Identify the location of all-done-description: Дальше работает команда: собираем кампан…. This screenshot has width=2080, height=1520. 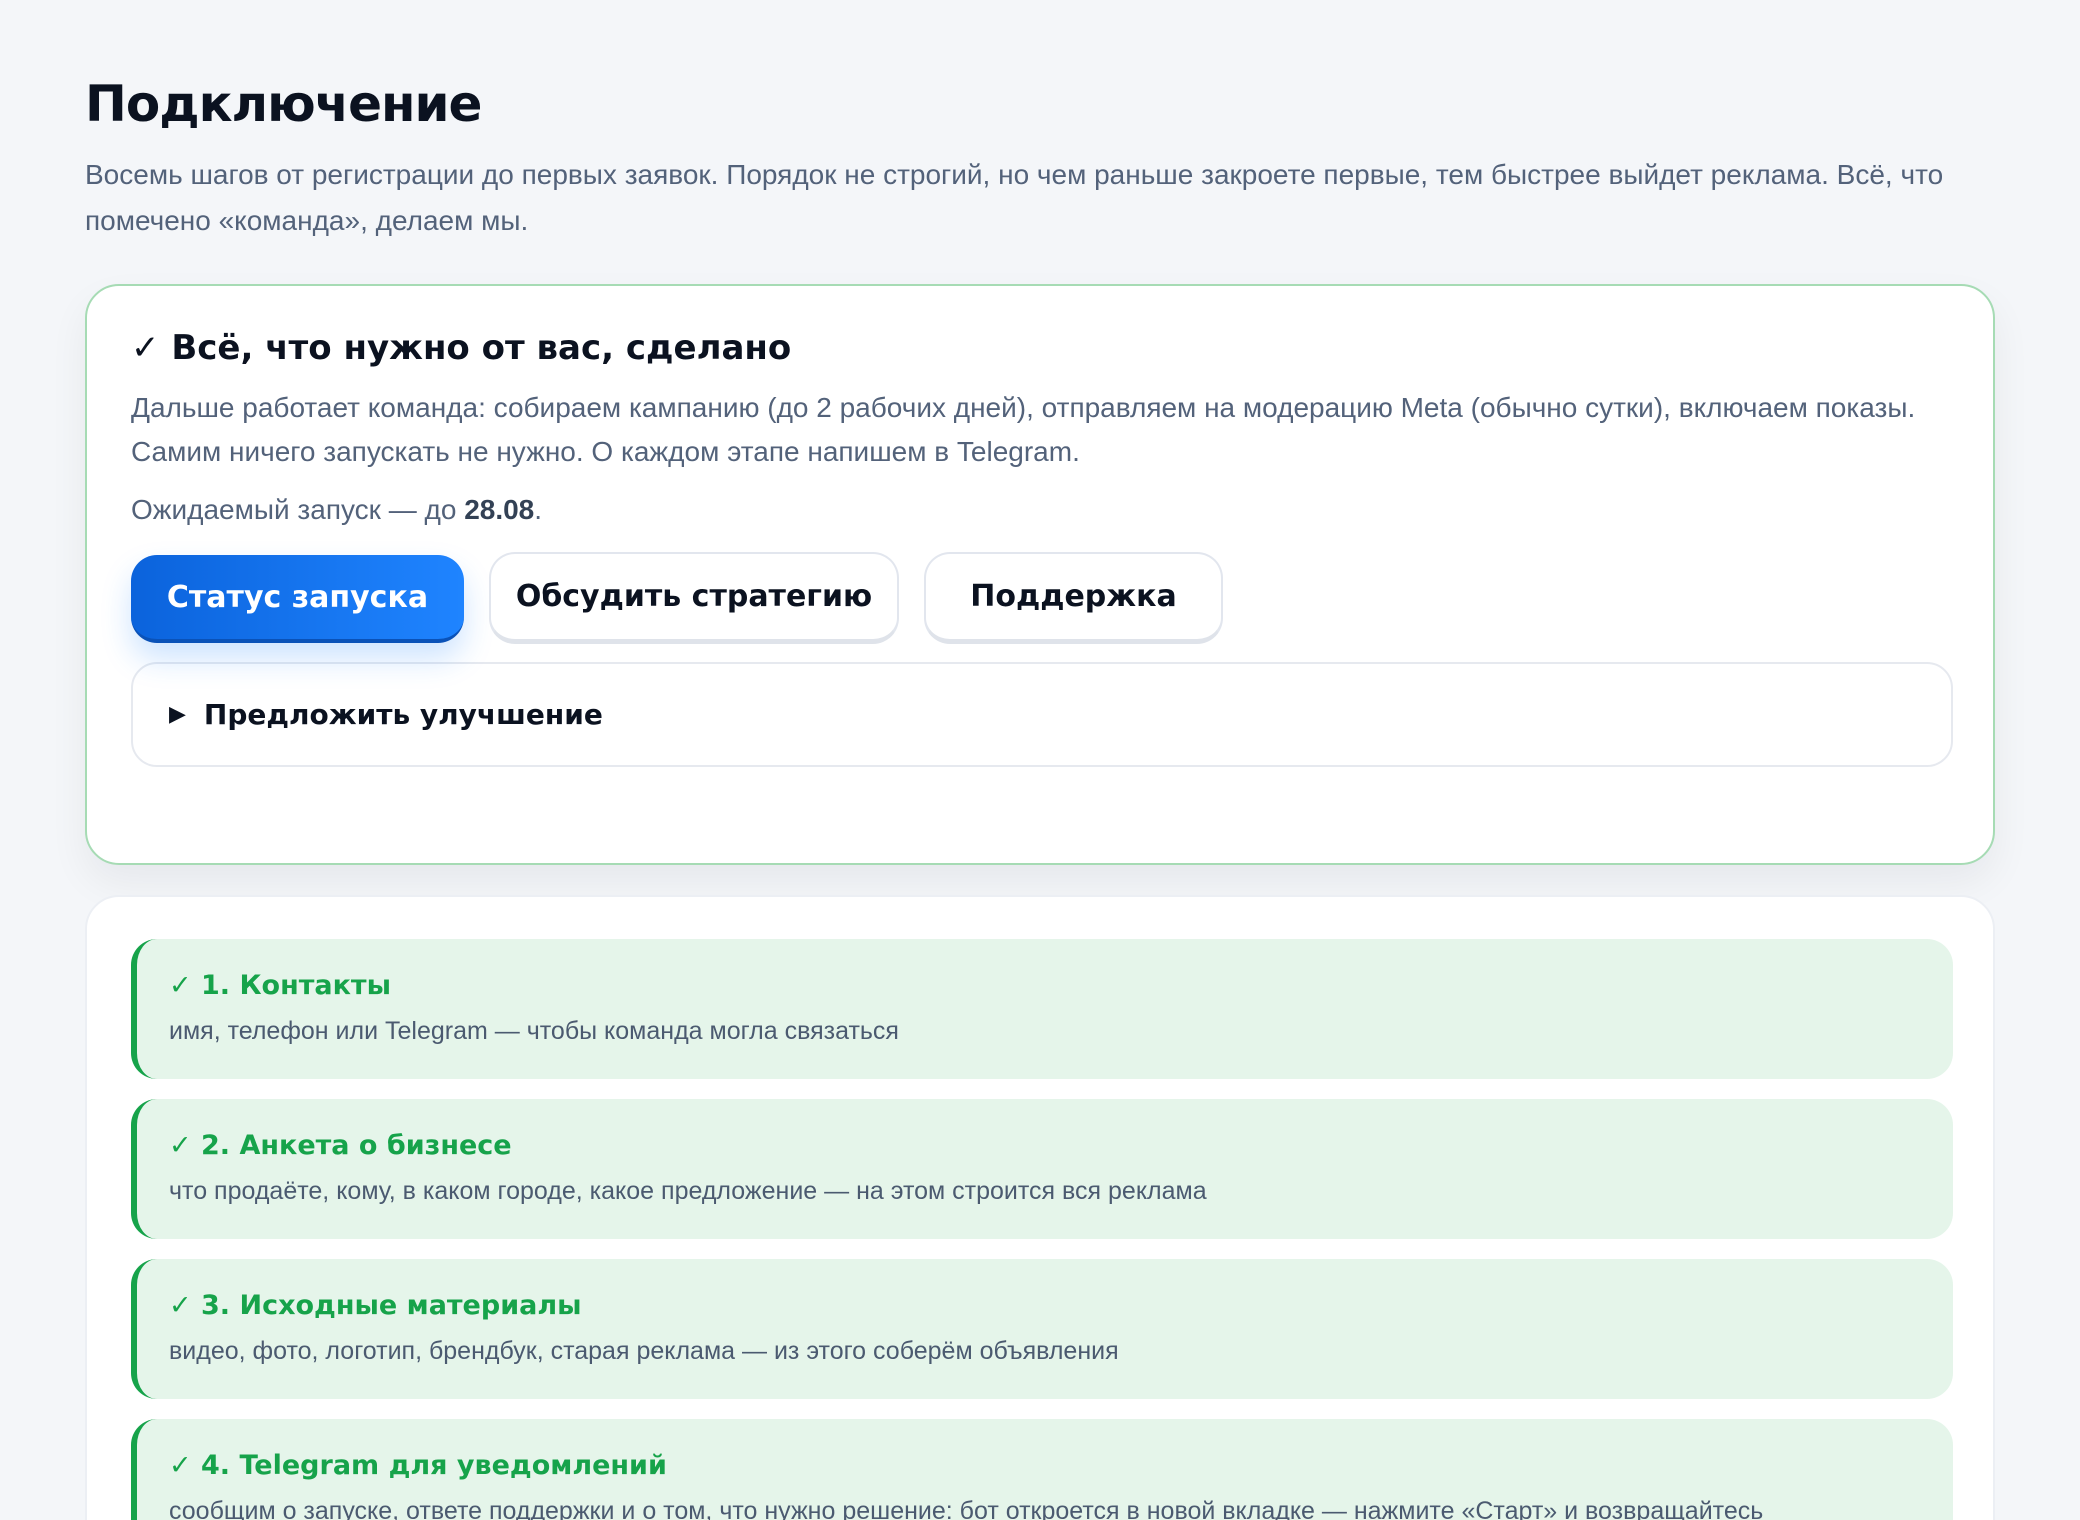
(1023, 429).